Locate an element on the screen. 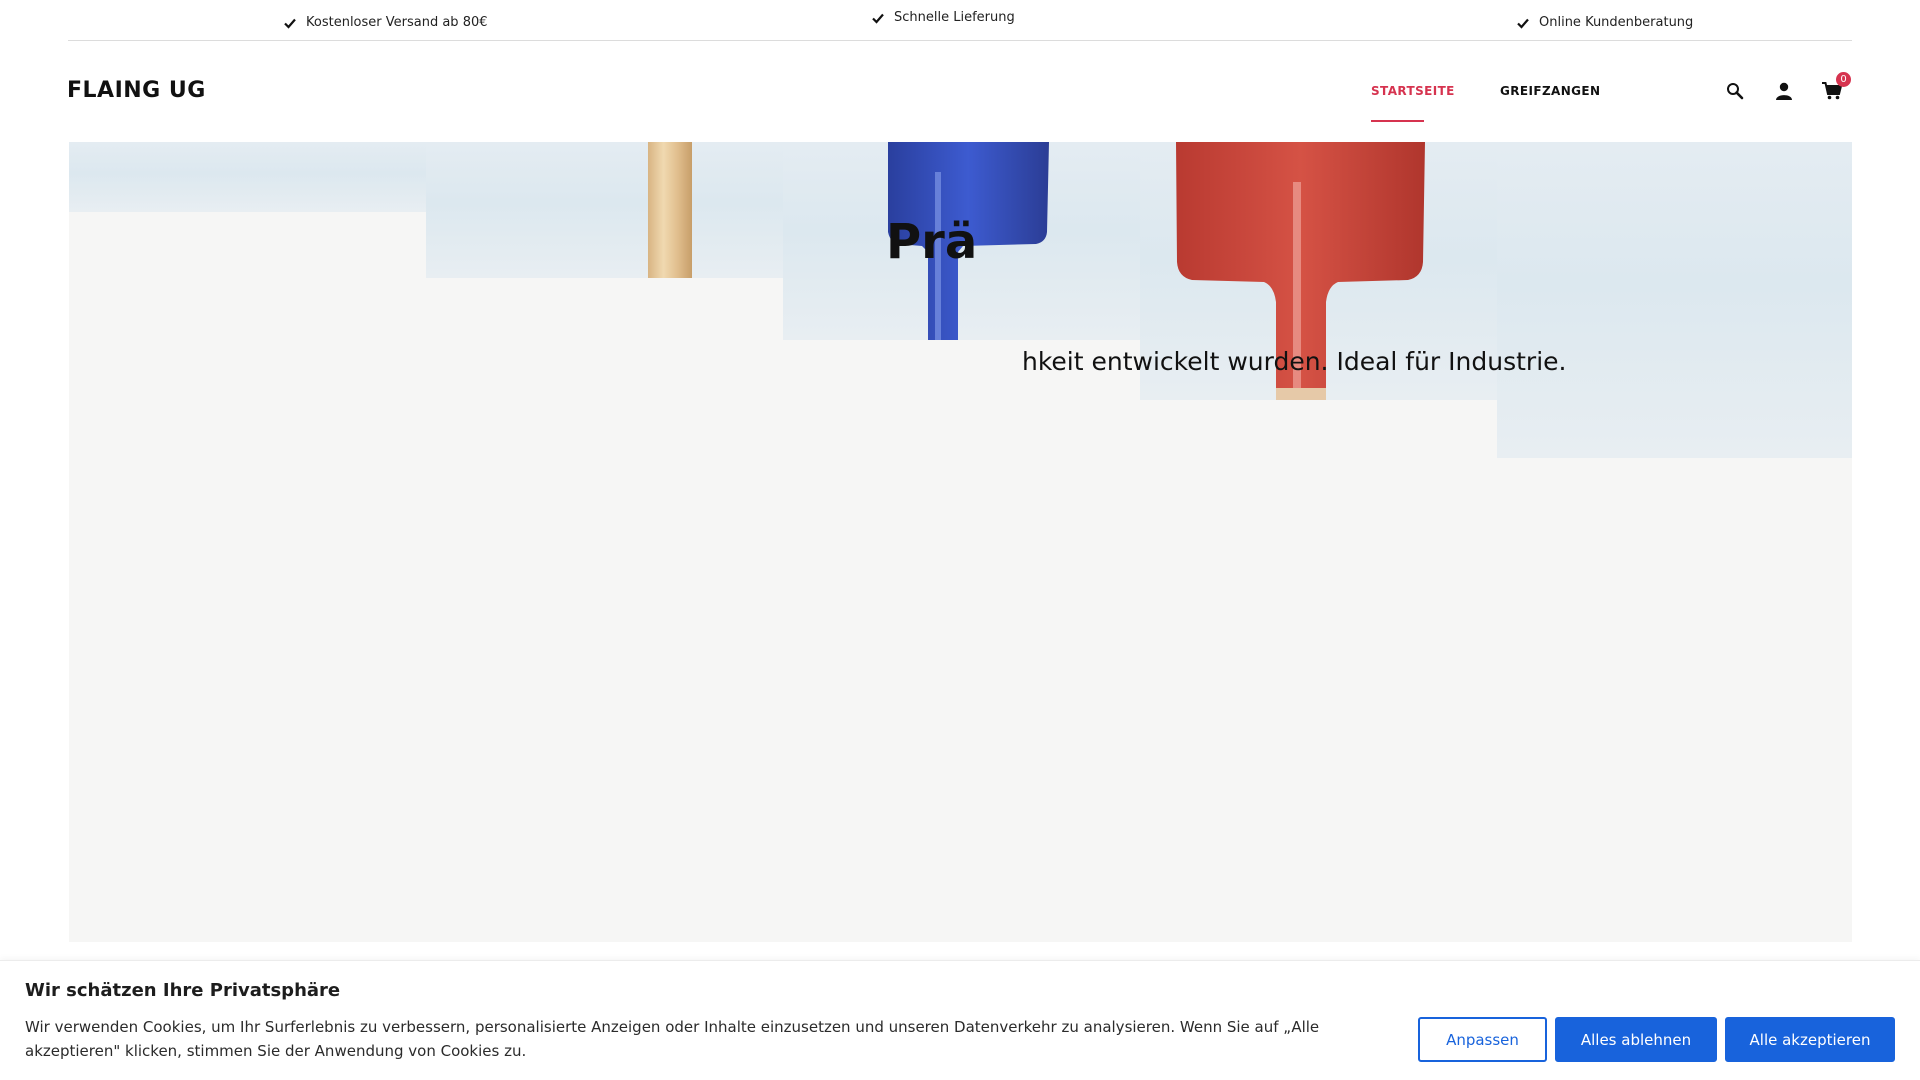 The width and height of the screenshot is (1920, 1080). cookie-banner-title: Wir schätzen Ihre Privatsphäre is located at coordinates (183, 990).